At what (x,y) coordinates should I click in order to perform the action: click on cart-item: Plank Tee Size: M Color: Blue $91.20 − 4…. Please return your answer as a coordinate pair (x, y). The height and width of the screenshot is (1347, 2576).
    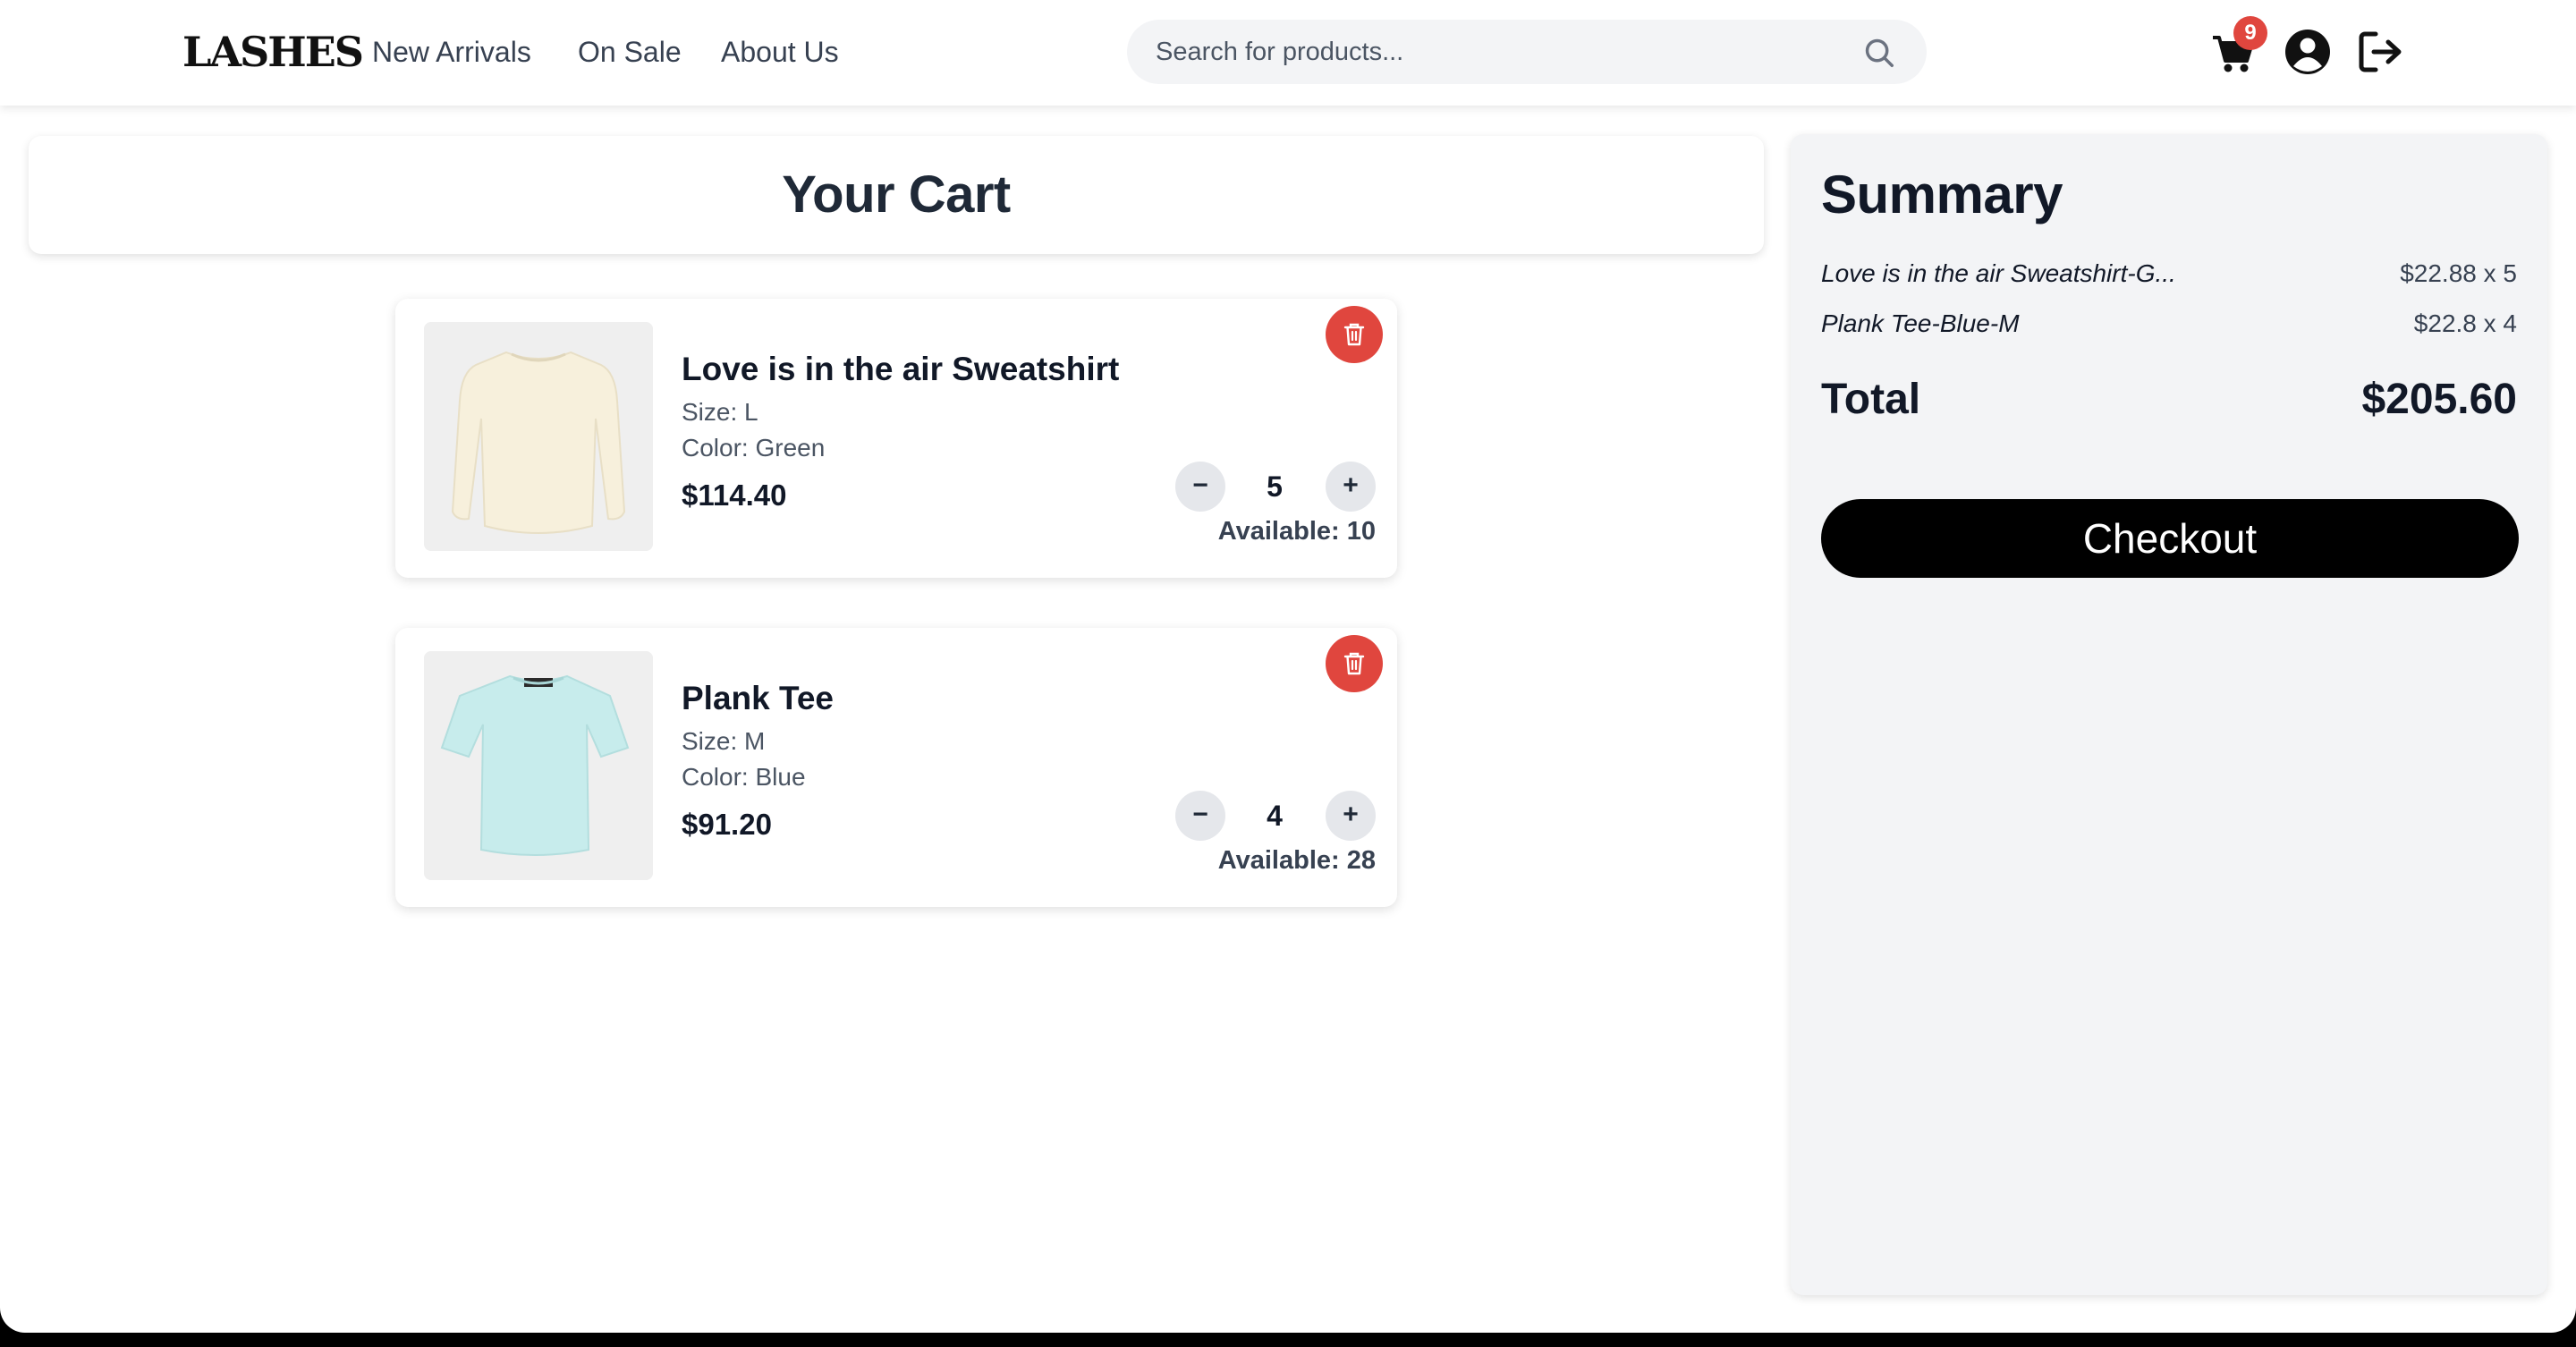
    Looking at the image, I should click on (896, 767).